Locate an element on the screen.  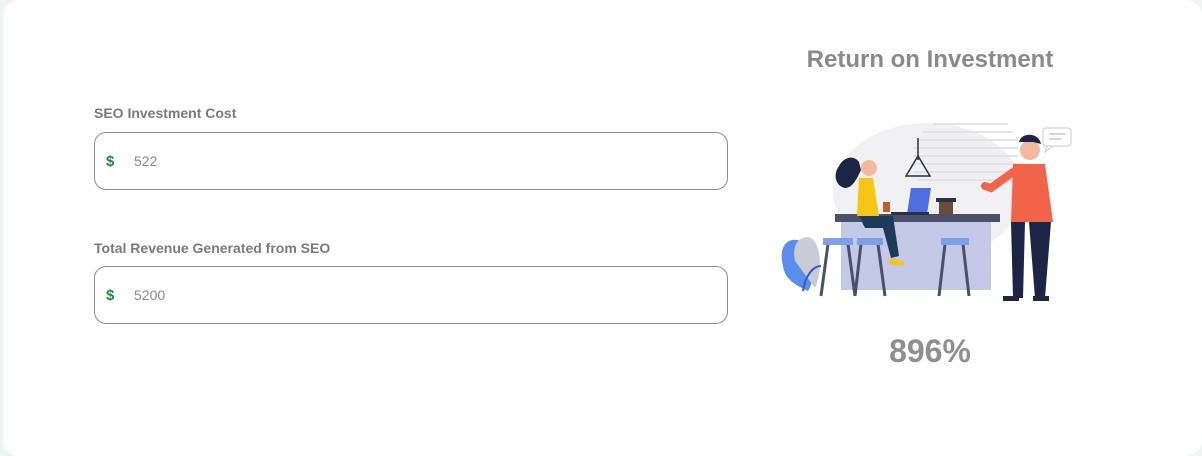
office-coffee-bar-illustration is located at coordinates (926, 212).